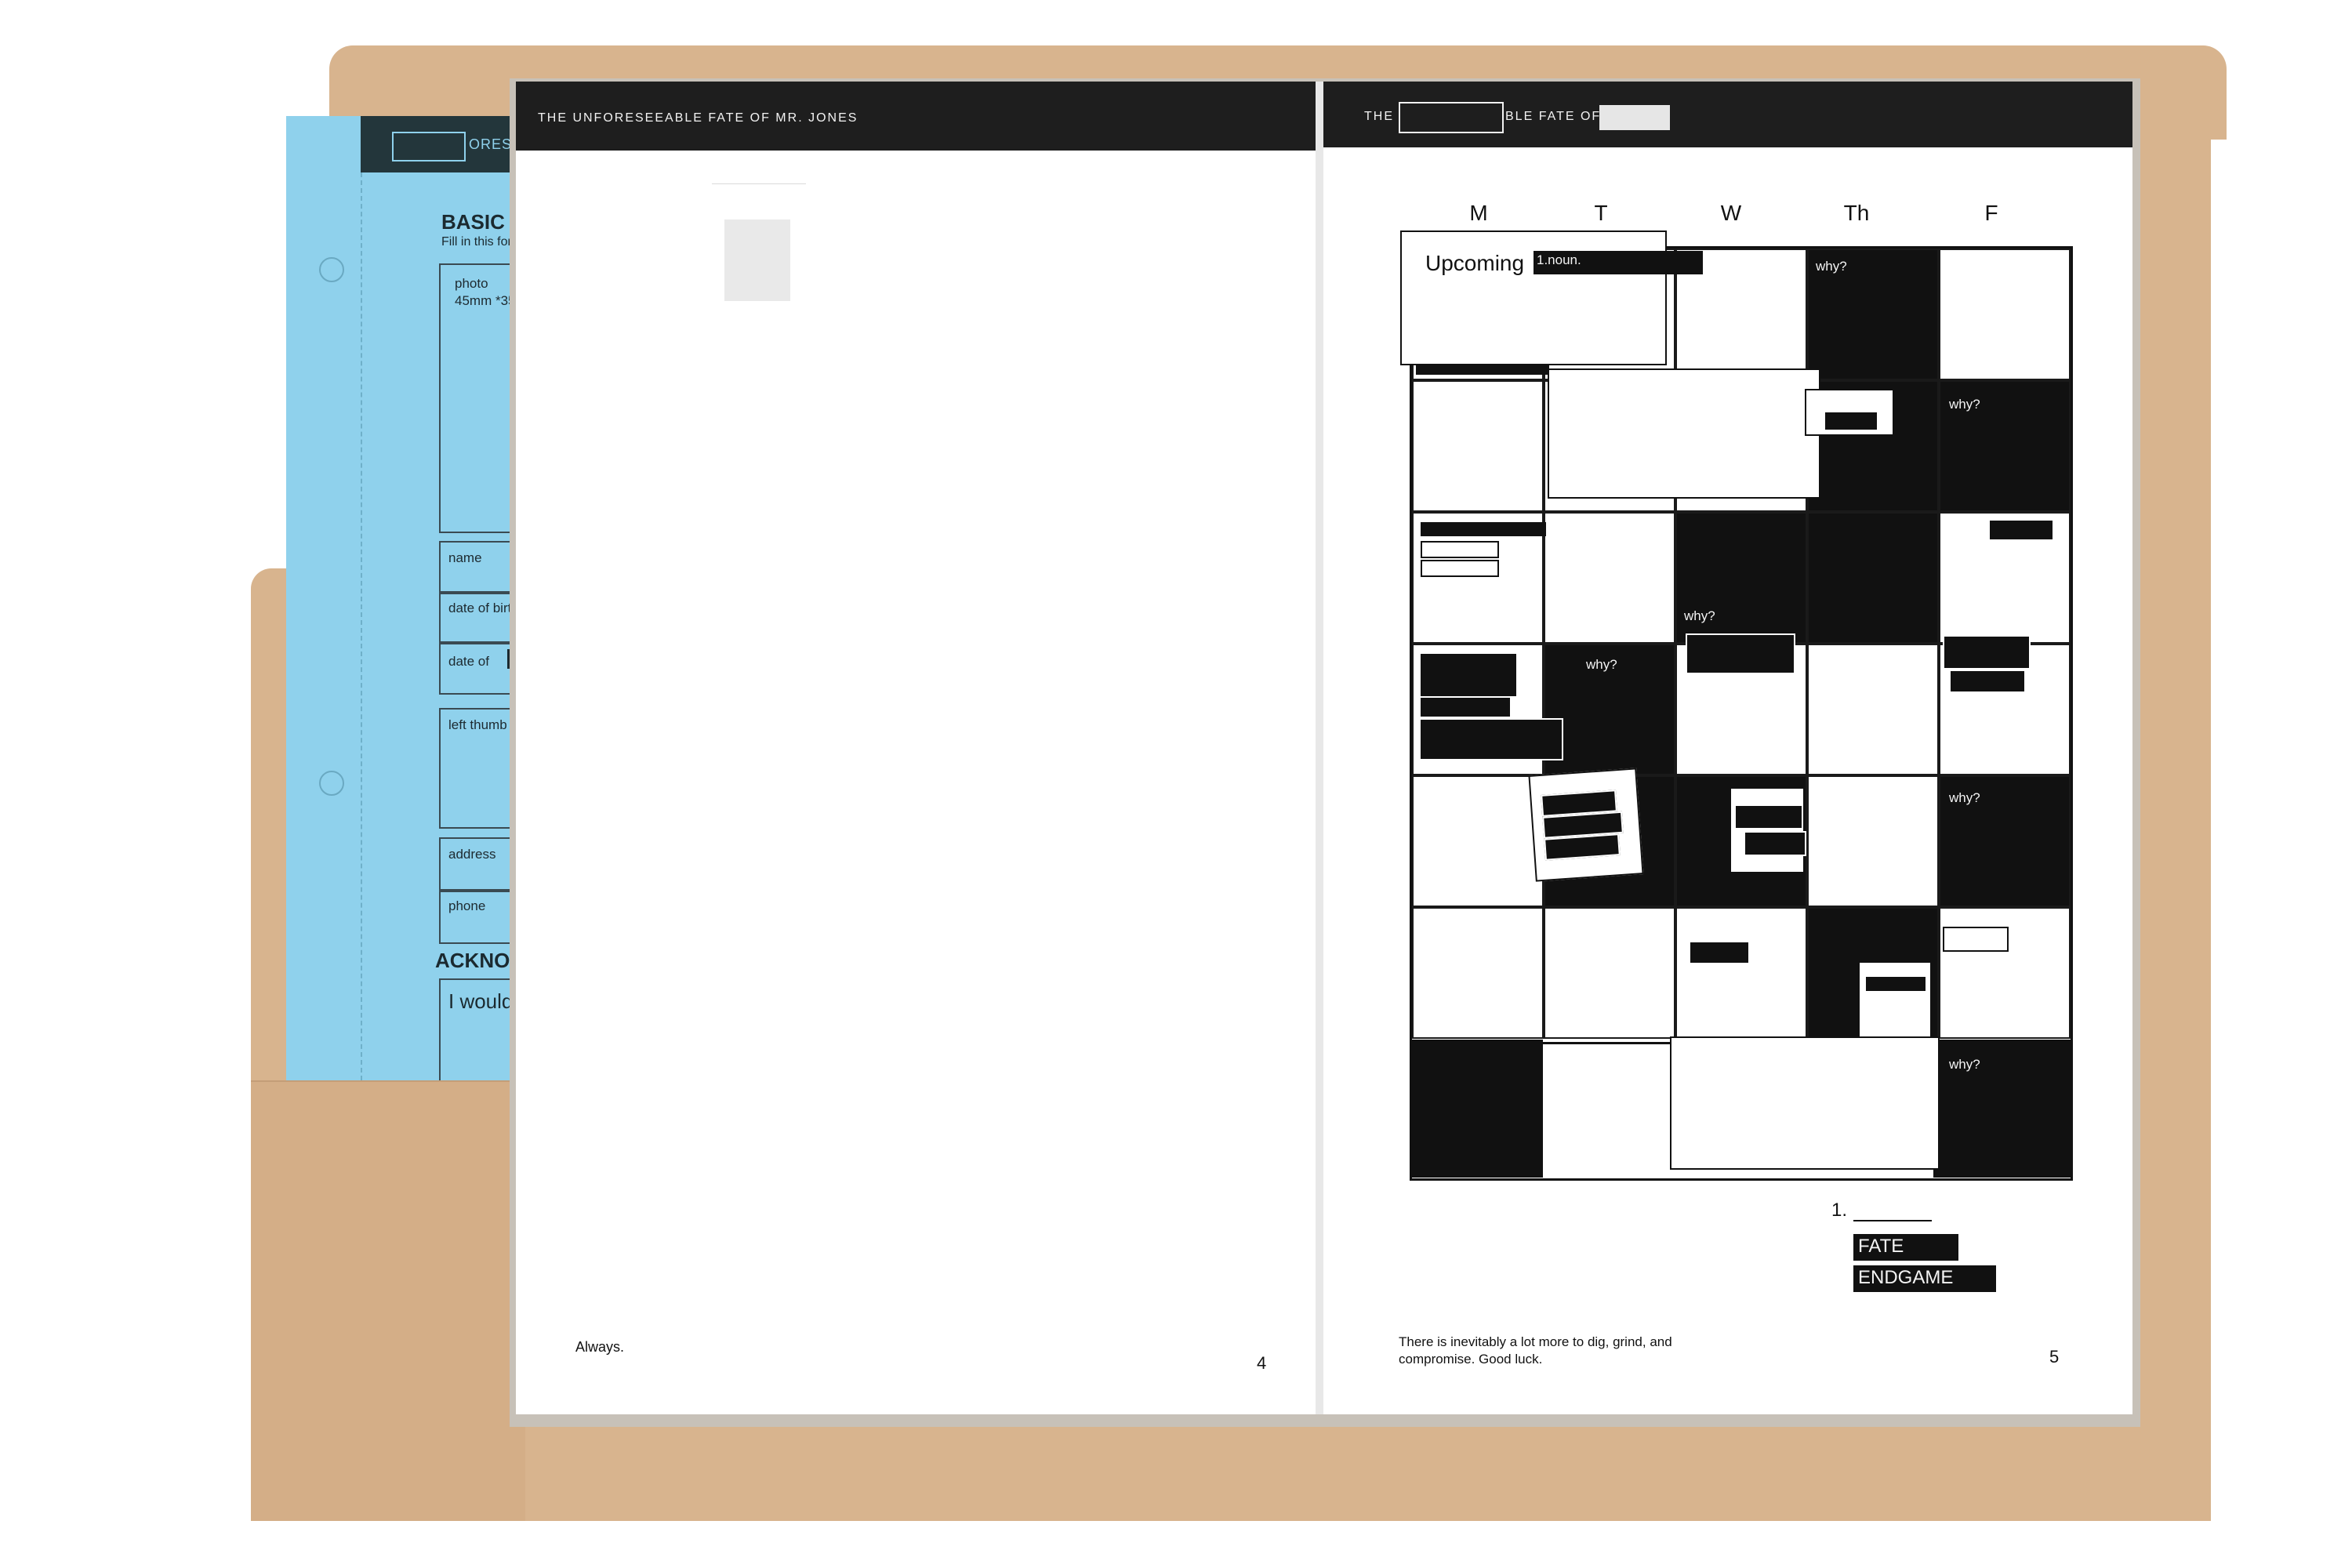 The height and width of the screenshot is (1568, 2352). What do you see at coordinates (1460, 568) in the screenshot?
I see `row3-mon-box-c` at bounding box center [1460, 568].